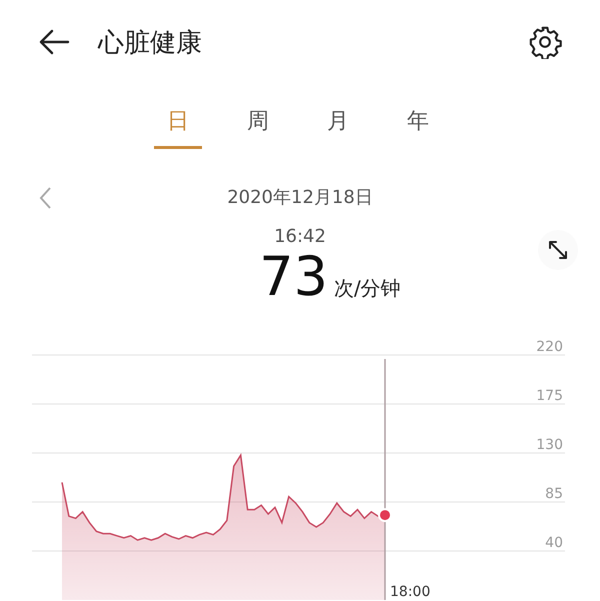 The height and width of the screenshot is (601, 600). I want to click on axis-label: 130, so click(549, 445).